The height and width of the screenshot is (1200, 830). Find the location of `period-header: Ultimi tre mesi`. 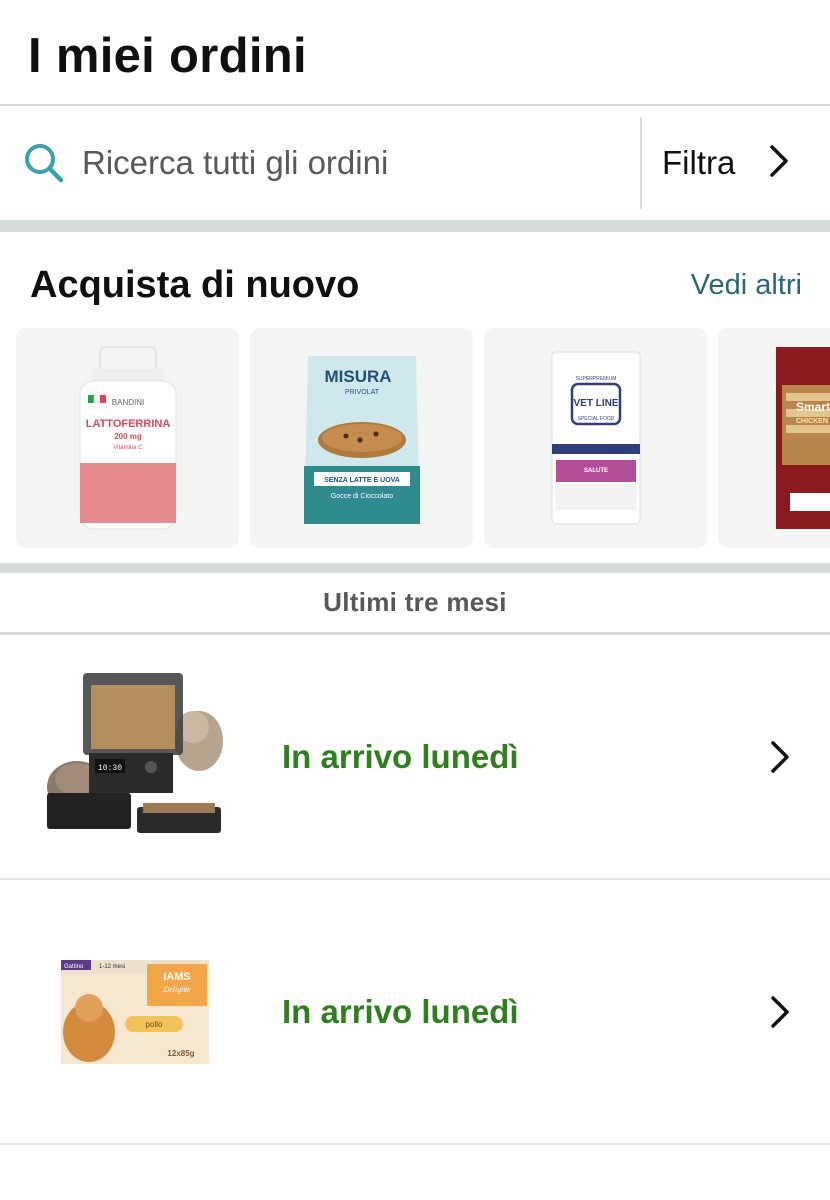

period-header: Ultimi tre mesi is located at coordinates (415, 604).